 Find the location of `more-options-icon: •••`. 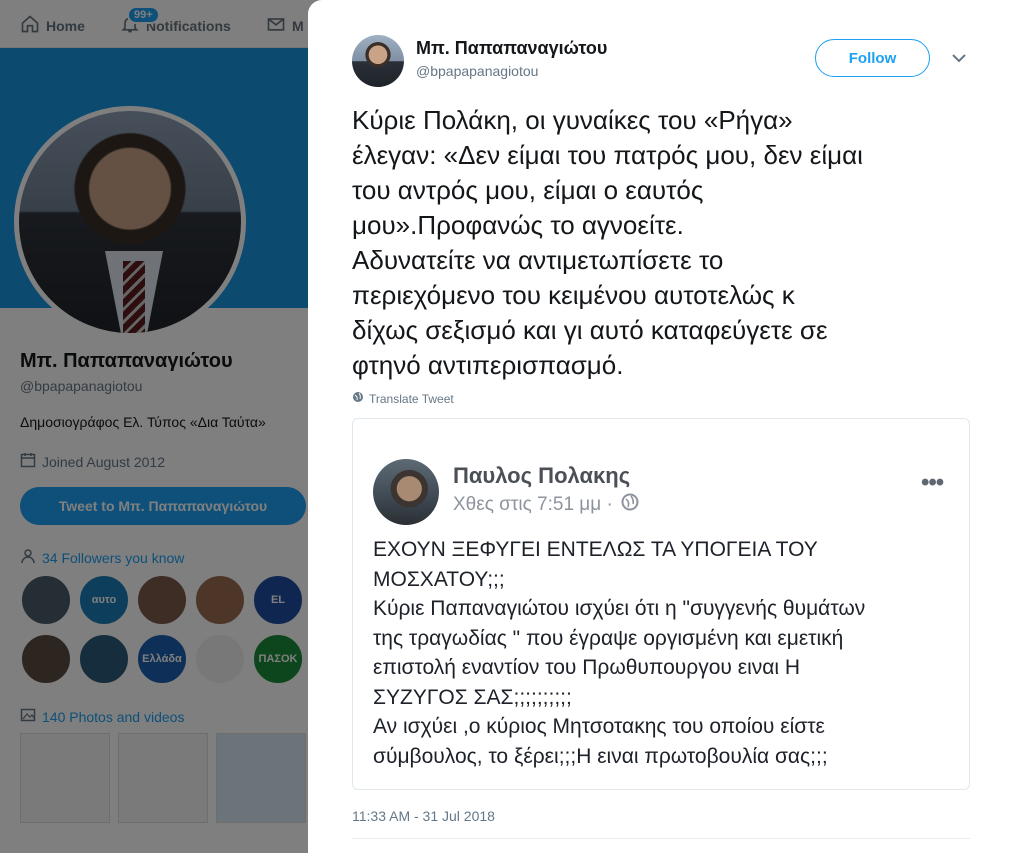

more-options-icon: ••• is located at coordinates (932, 482).